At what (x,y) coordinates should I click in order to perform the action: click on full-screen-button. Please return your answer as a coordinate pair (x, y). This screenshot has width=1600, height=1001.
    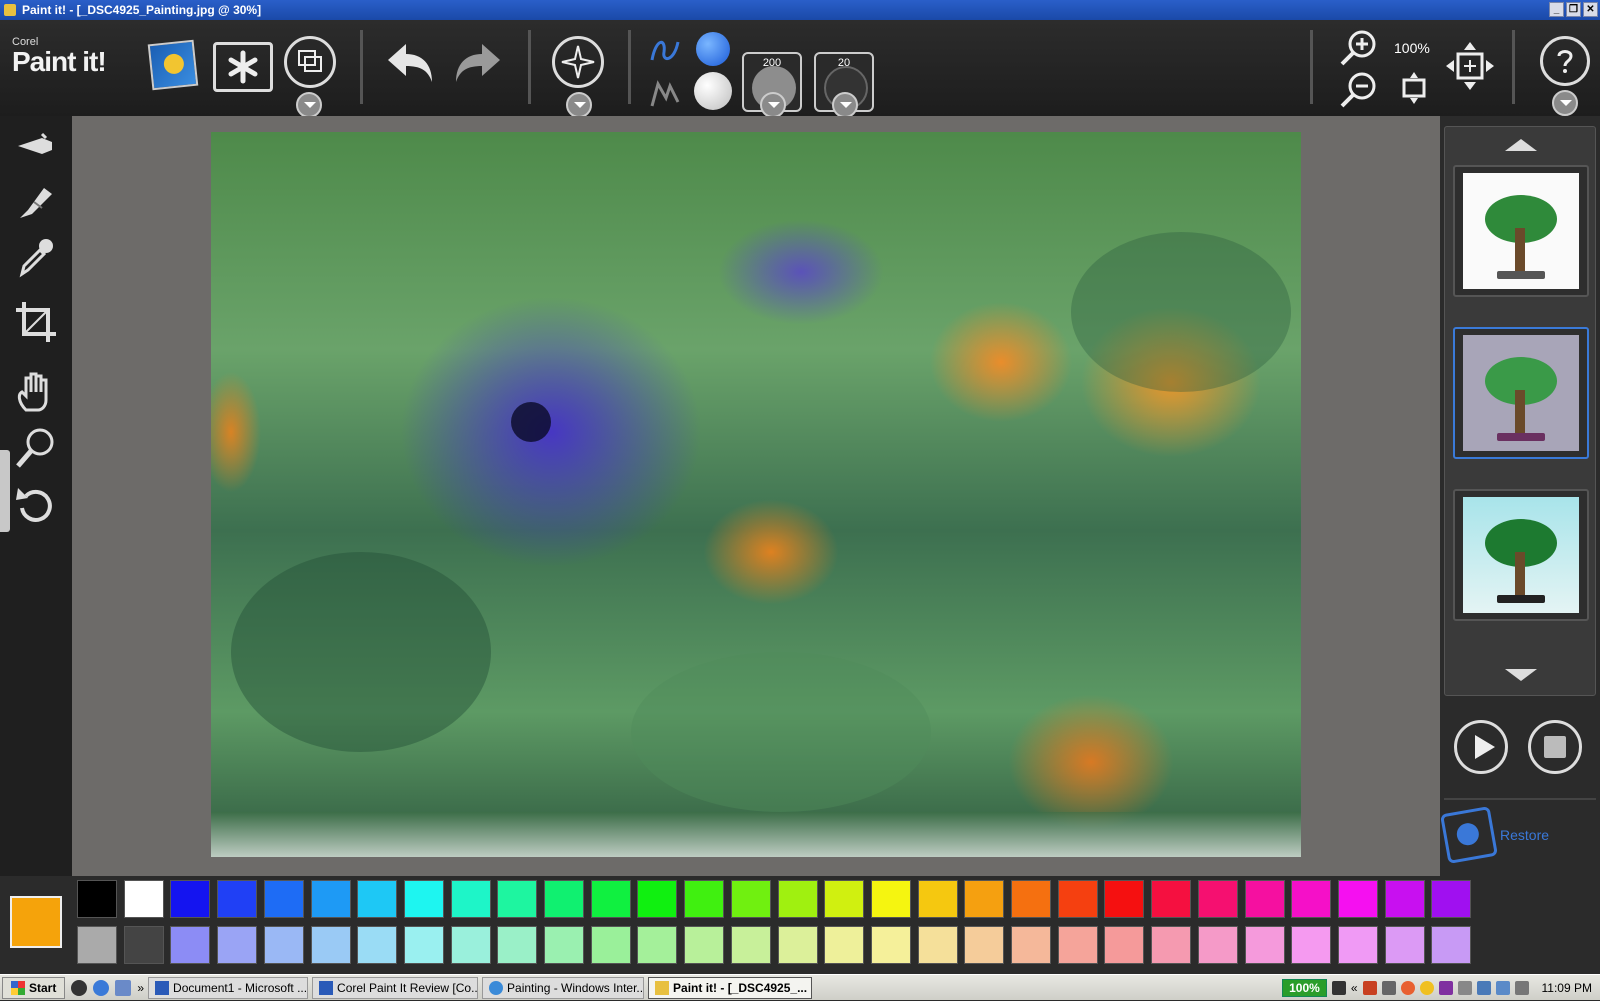
    Looking at the image, I should click on (1470, 66).